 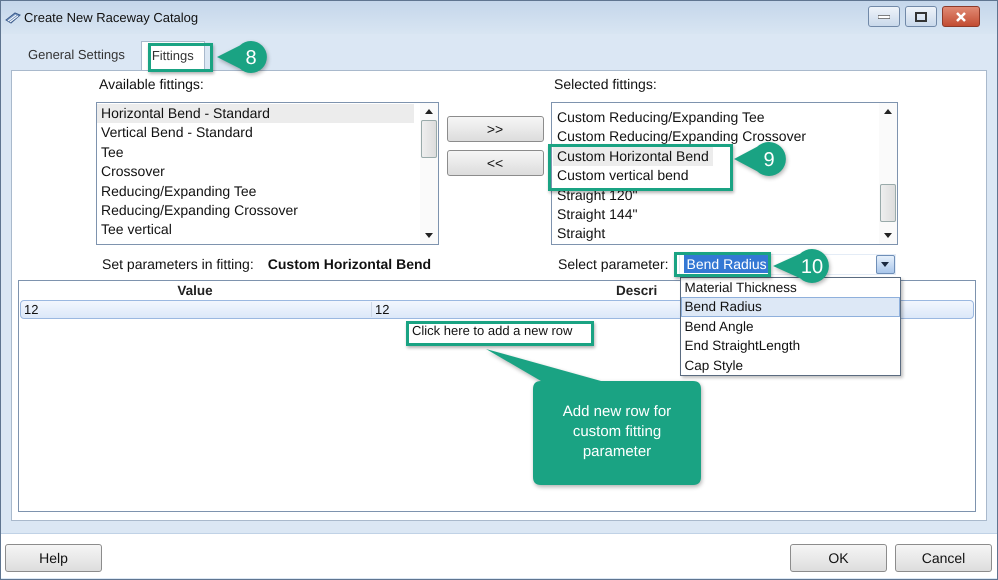 I want to click on column-header: Descri, so click(x=636, y=290).